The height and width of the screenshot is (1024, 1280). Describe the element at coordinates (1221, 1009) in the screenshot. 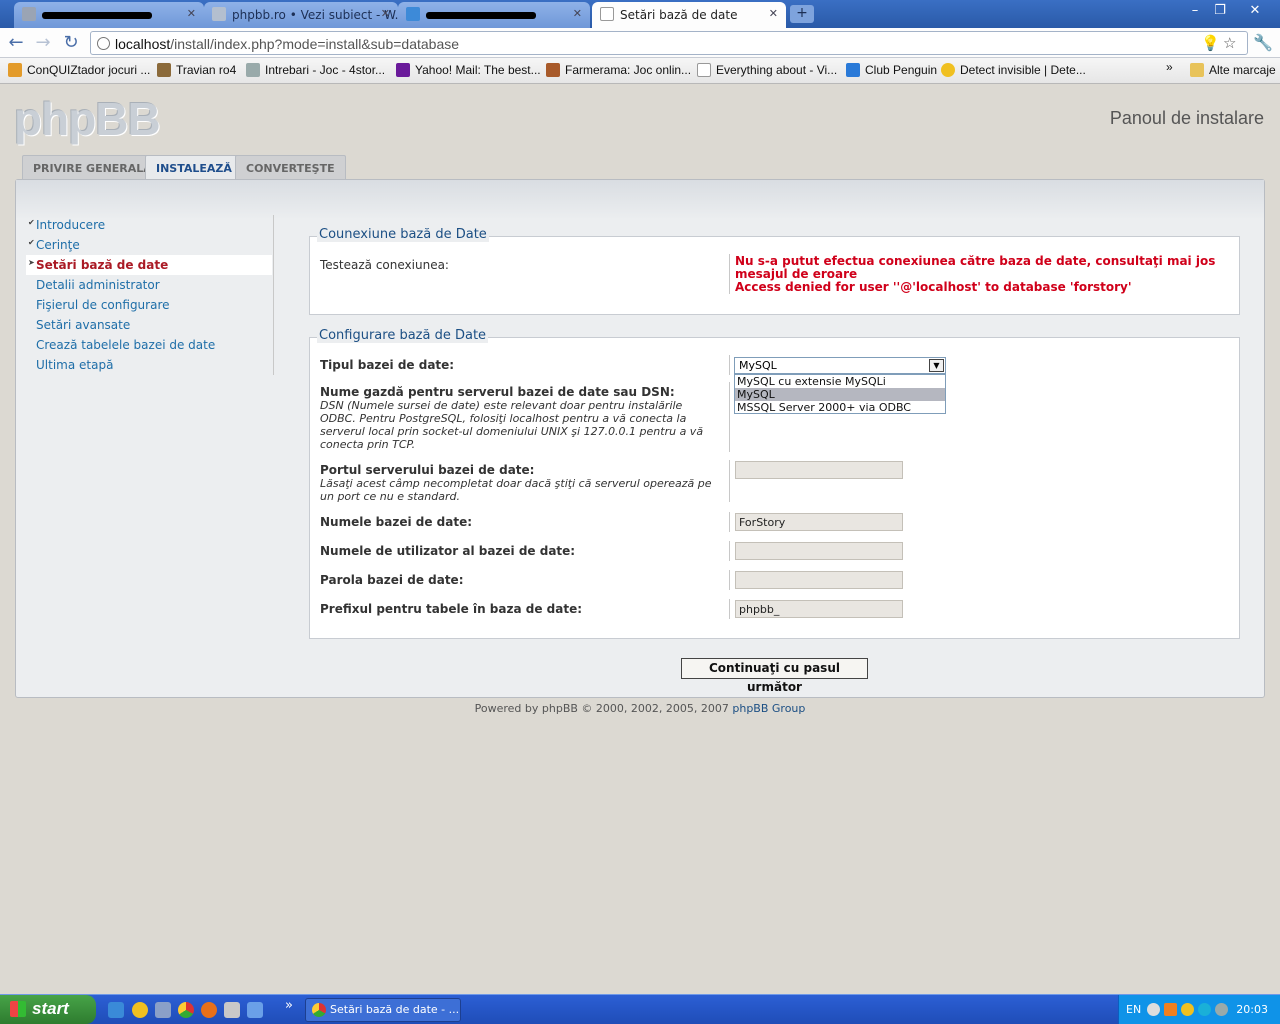

I see `volume-icon` at that location.